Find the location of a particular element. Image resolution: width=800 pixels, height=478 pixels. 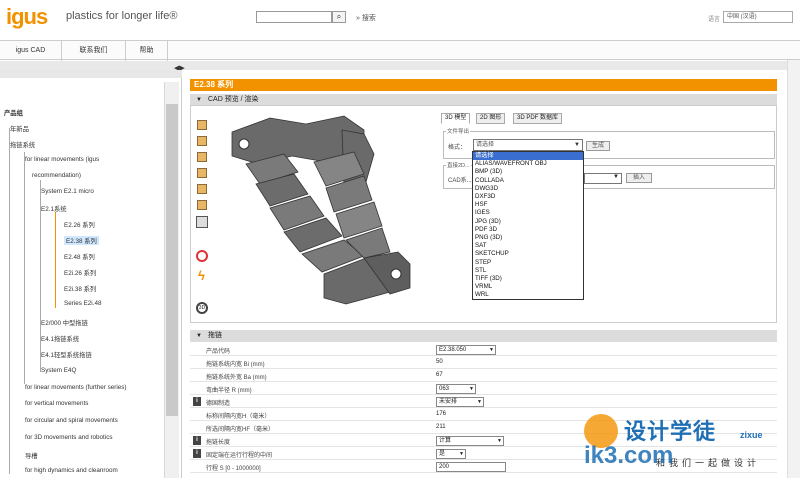

format-select: 请选择 ▼ is located at coordinates (528, 145).